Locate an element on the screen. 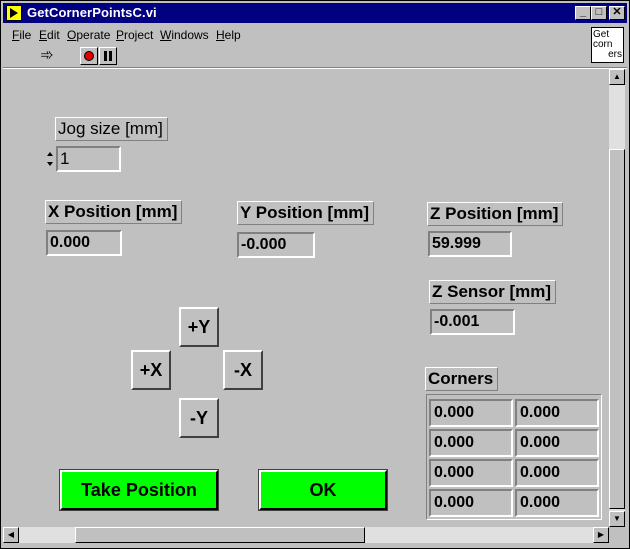 Image resolution: width=630 pixels, height=549 pixels. menu-operate-accesskey: O is located at coordinates (72, 35).